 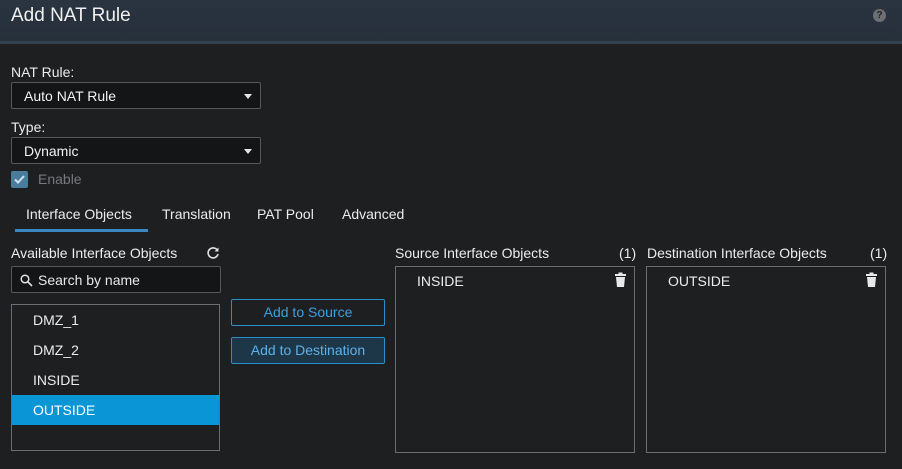 I want to click on enable-checkbox, so click(x=19, y=179).